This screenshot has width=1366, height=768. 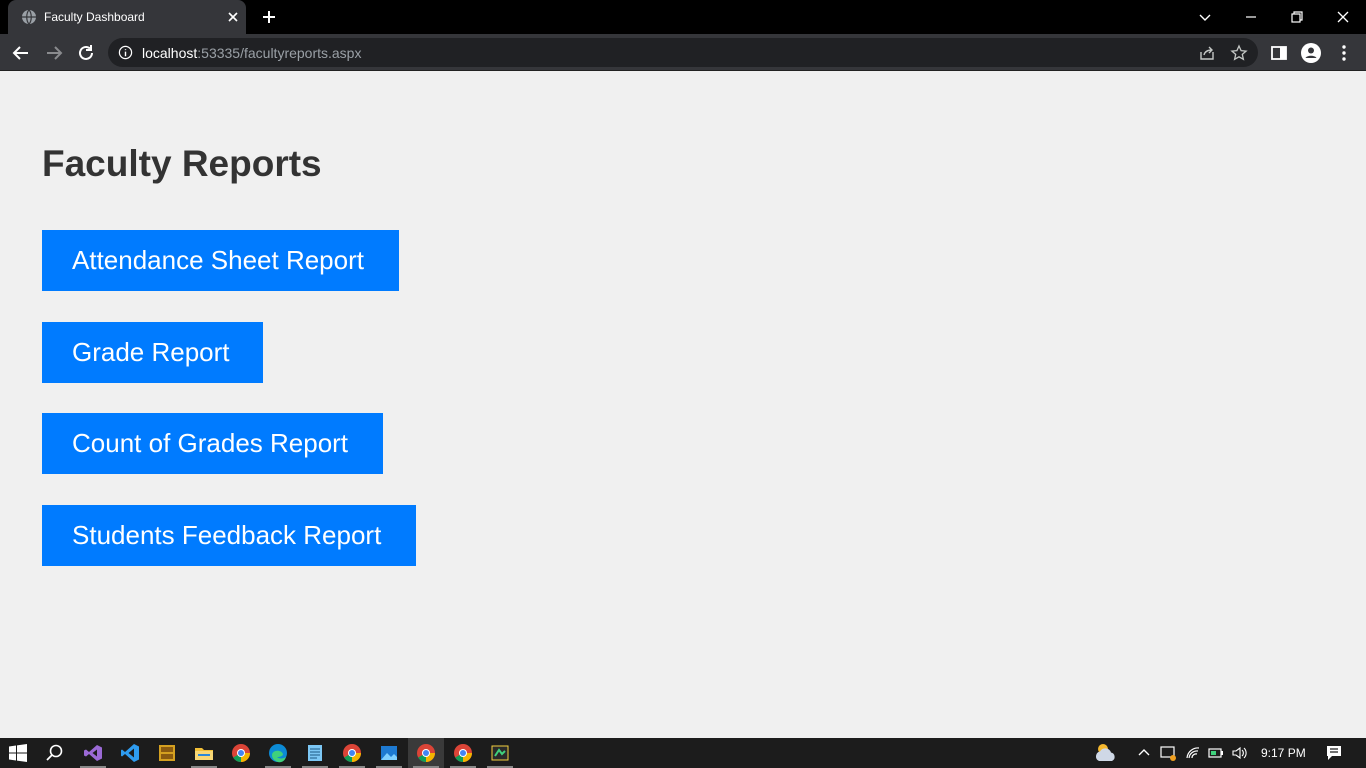 What do you see at coordinates (233, 17) in the screenshot?
I see `close-tab-icon` at bounding box center [233, 17].